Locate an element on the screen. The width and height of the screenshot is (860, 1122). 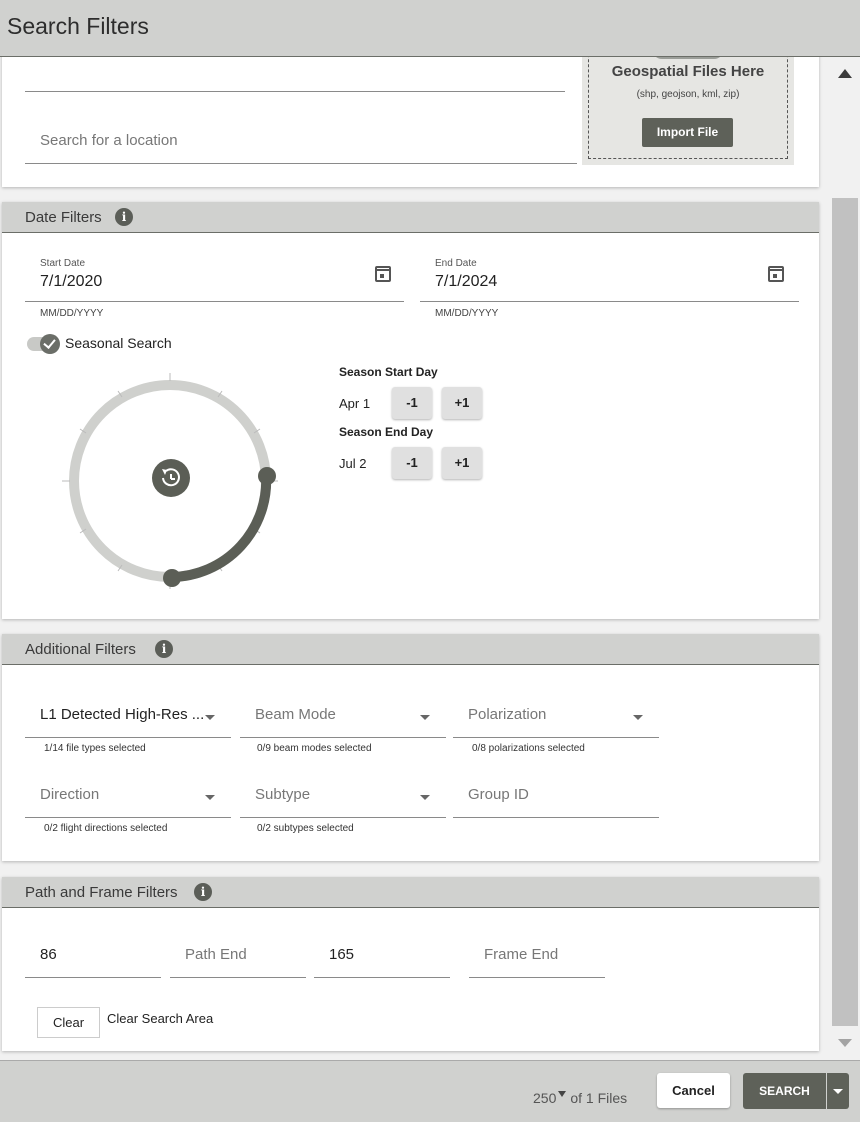
direction-hint: 0/2 flight directions selected is located at coordinates (106, 828).